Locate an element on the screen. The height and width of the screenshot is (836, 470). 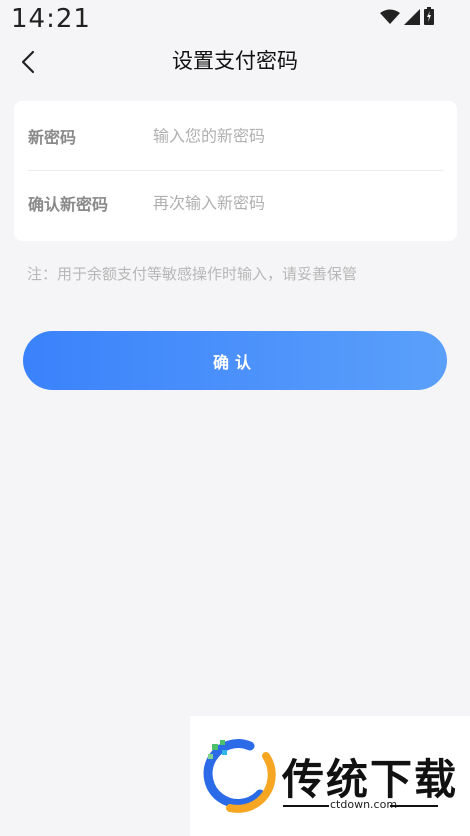
confirm-password-input is located at coordinates (293, 203).